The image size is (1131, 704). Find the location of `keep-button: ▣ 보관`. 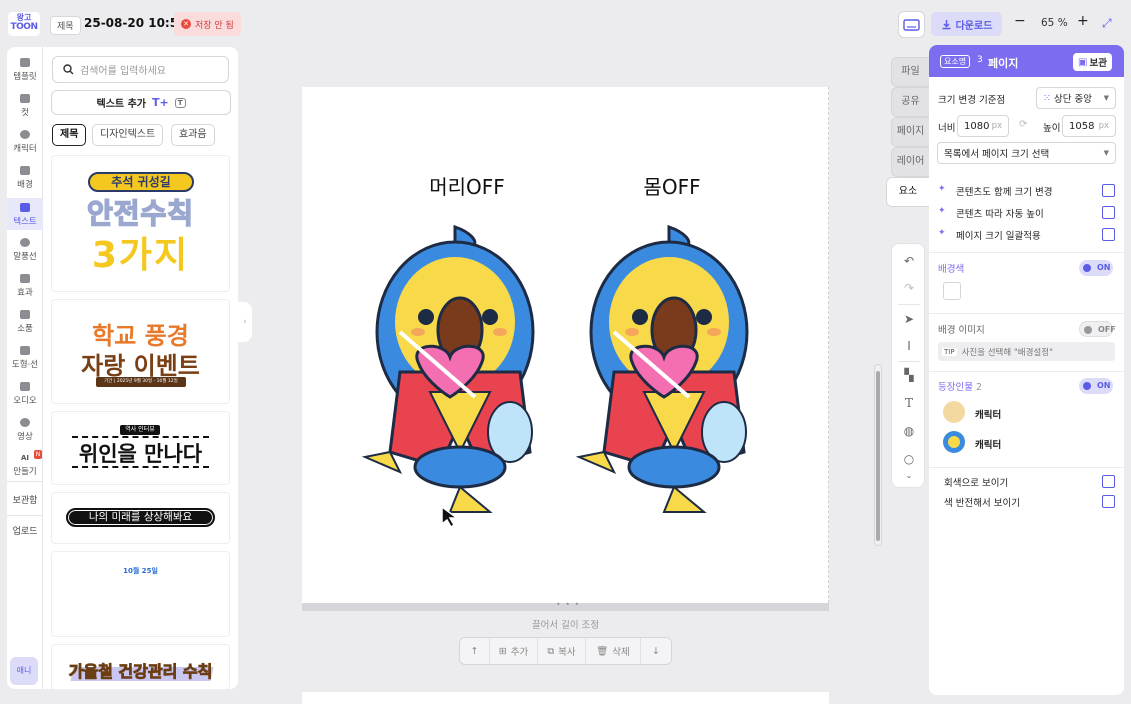

keep-button: ▣ 보관 is located at coordinates (1092, 62).